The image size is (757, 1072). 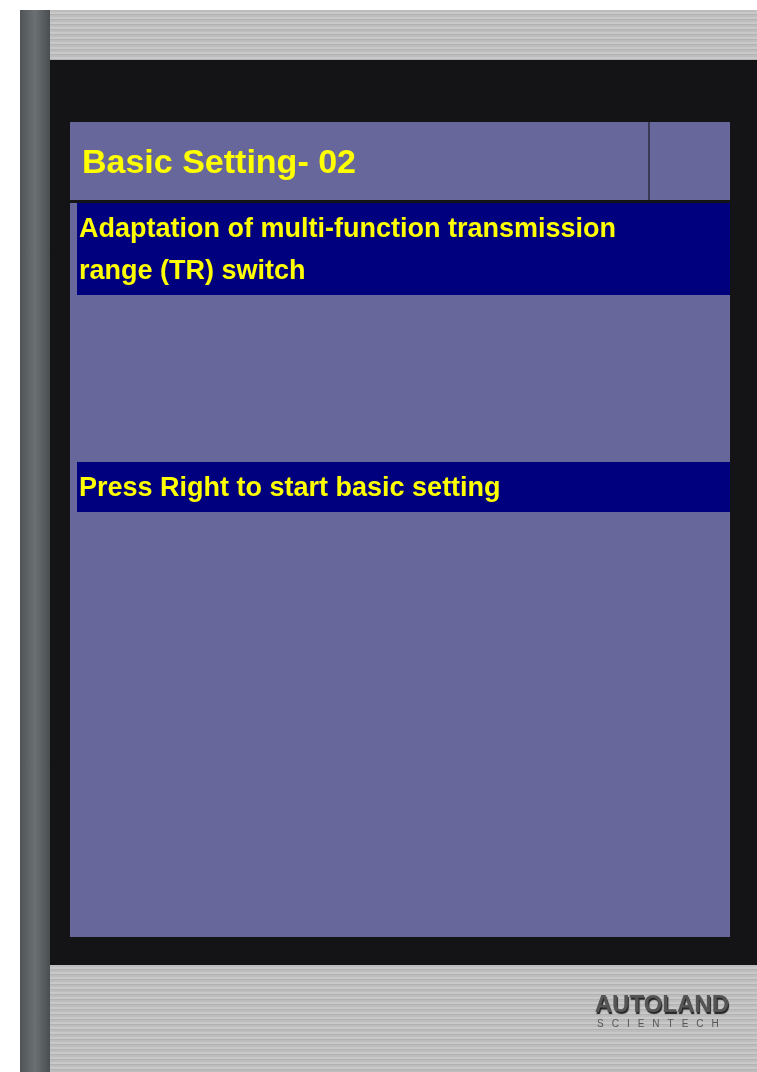 I want to click on screen-title: Basic Setting- 02, so click(x=360, y=161).